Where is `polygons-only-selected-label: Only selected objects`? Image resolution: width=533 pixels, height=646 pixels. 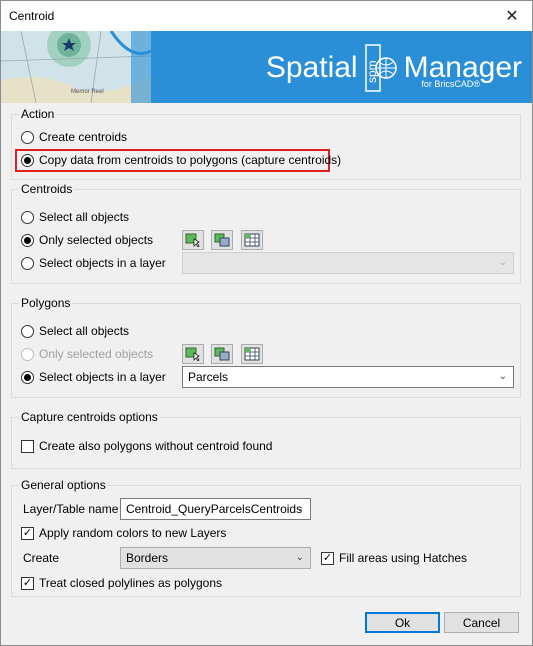
polygons-only-selected-label: Only selected objects is located at coordinates (96, 354).